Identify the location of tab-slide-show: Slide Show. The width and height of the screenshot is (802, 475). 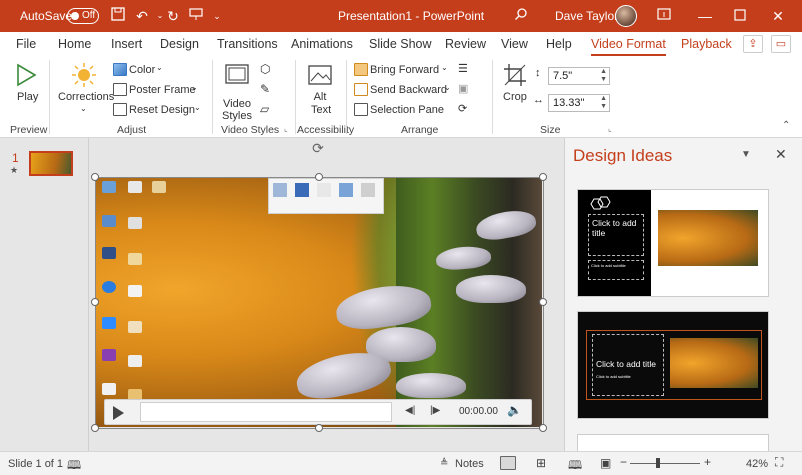
(400, 44).